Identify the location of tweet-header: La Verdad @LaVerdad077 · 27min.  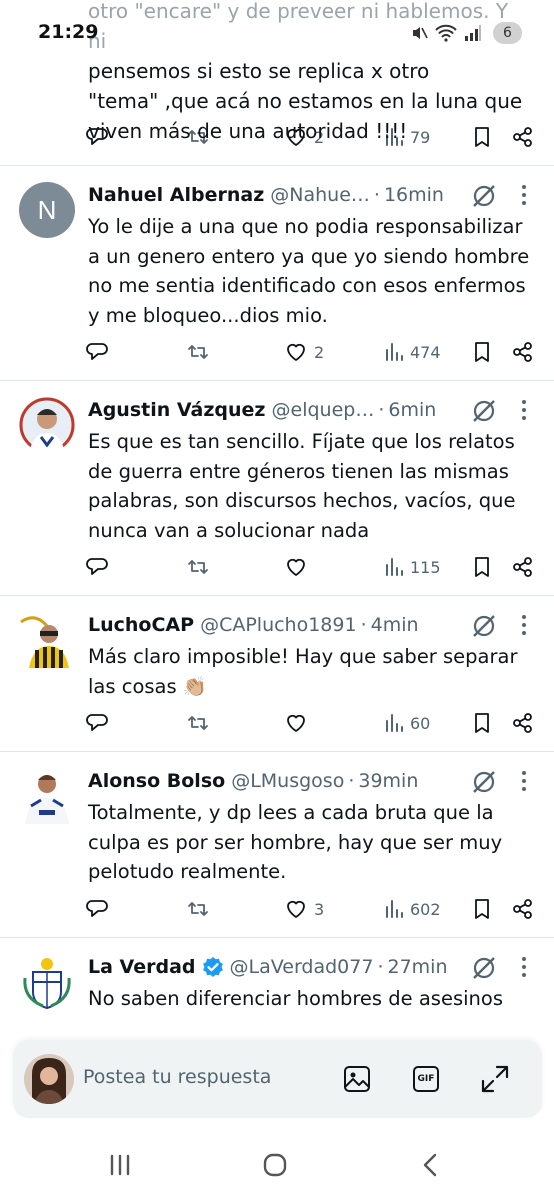
(269, 967).